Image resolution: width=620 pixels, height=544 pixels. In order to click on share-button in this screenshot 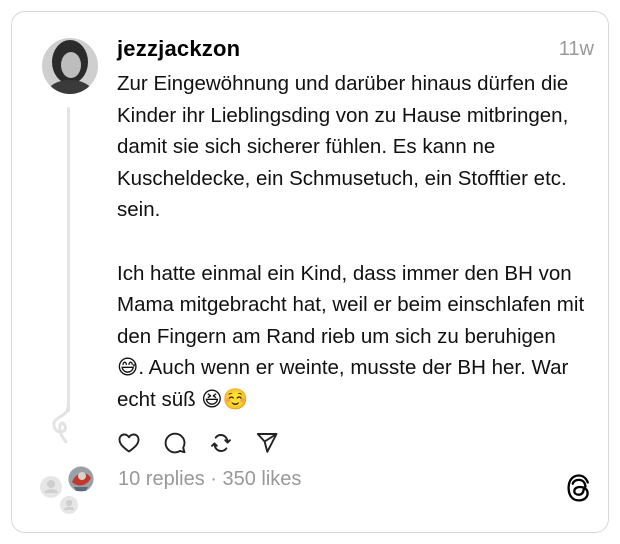, I will do `click(267, 443)`.